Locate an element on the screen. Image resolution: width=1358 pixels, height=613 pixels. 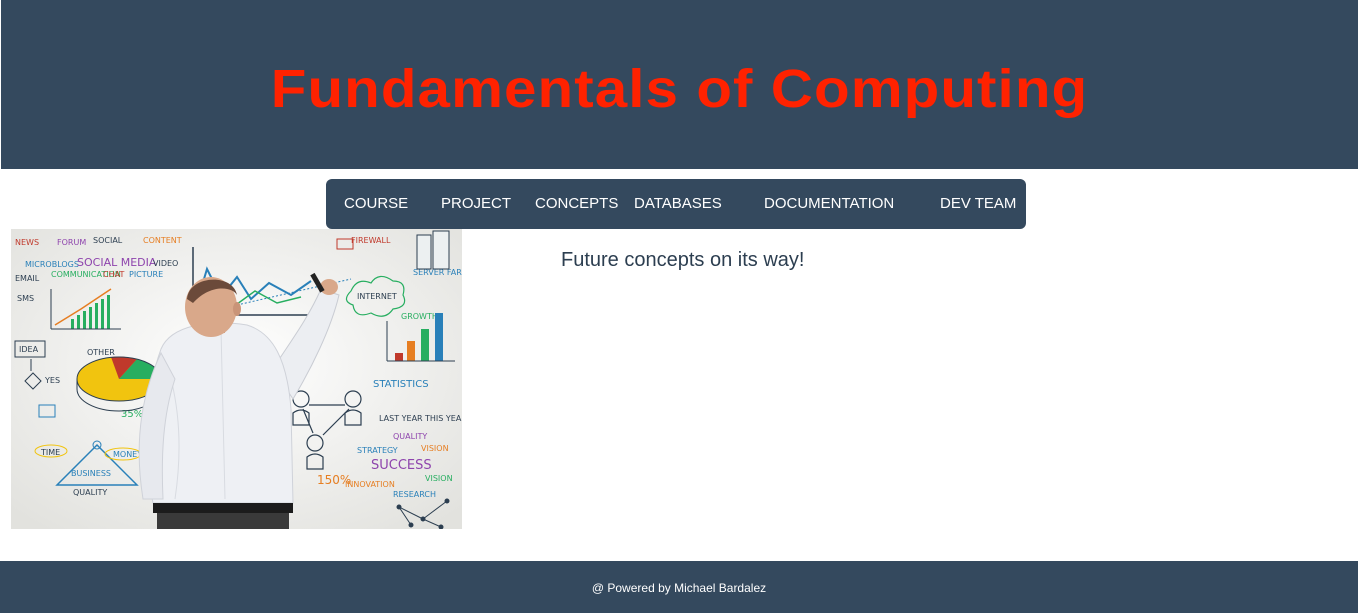
site-footer: @ Powered by Michael Bardalez is located at coordinates (679, 587).